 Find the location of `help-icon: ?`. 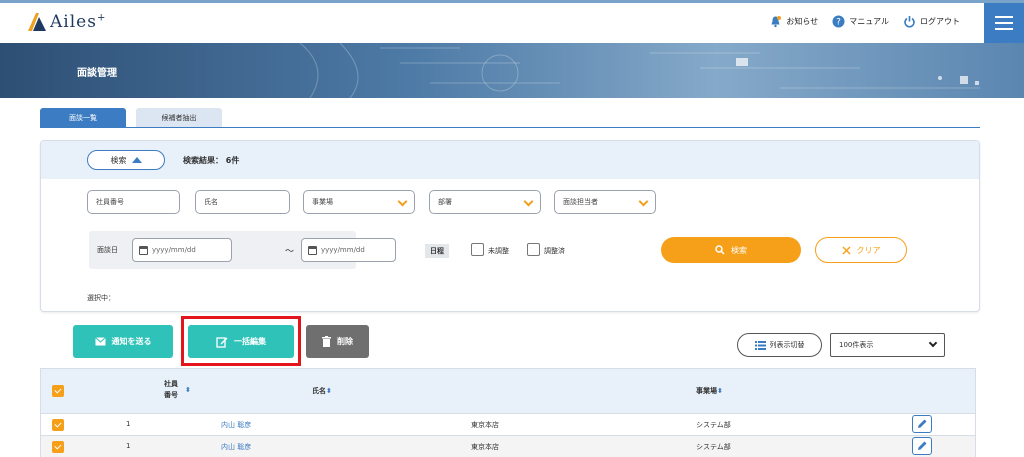

help-icon: ? is located at coordinates (838, 21).